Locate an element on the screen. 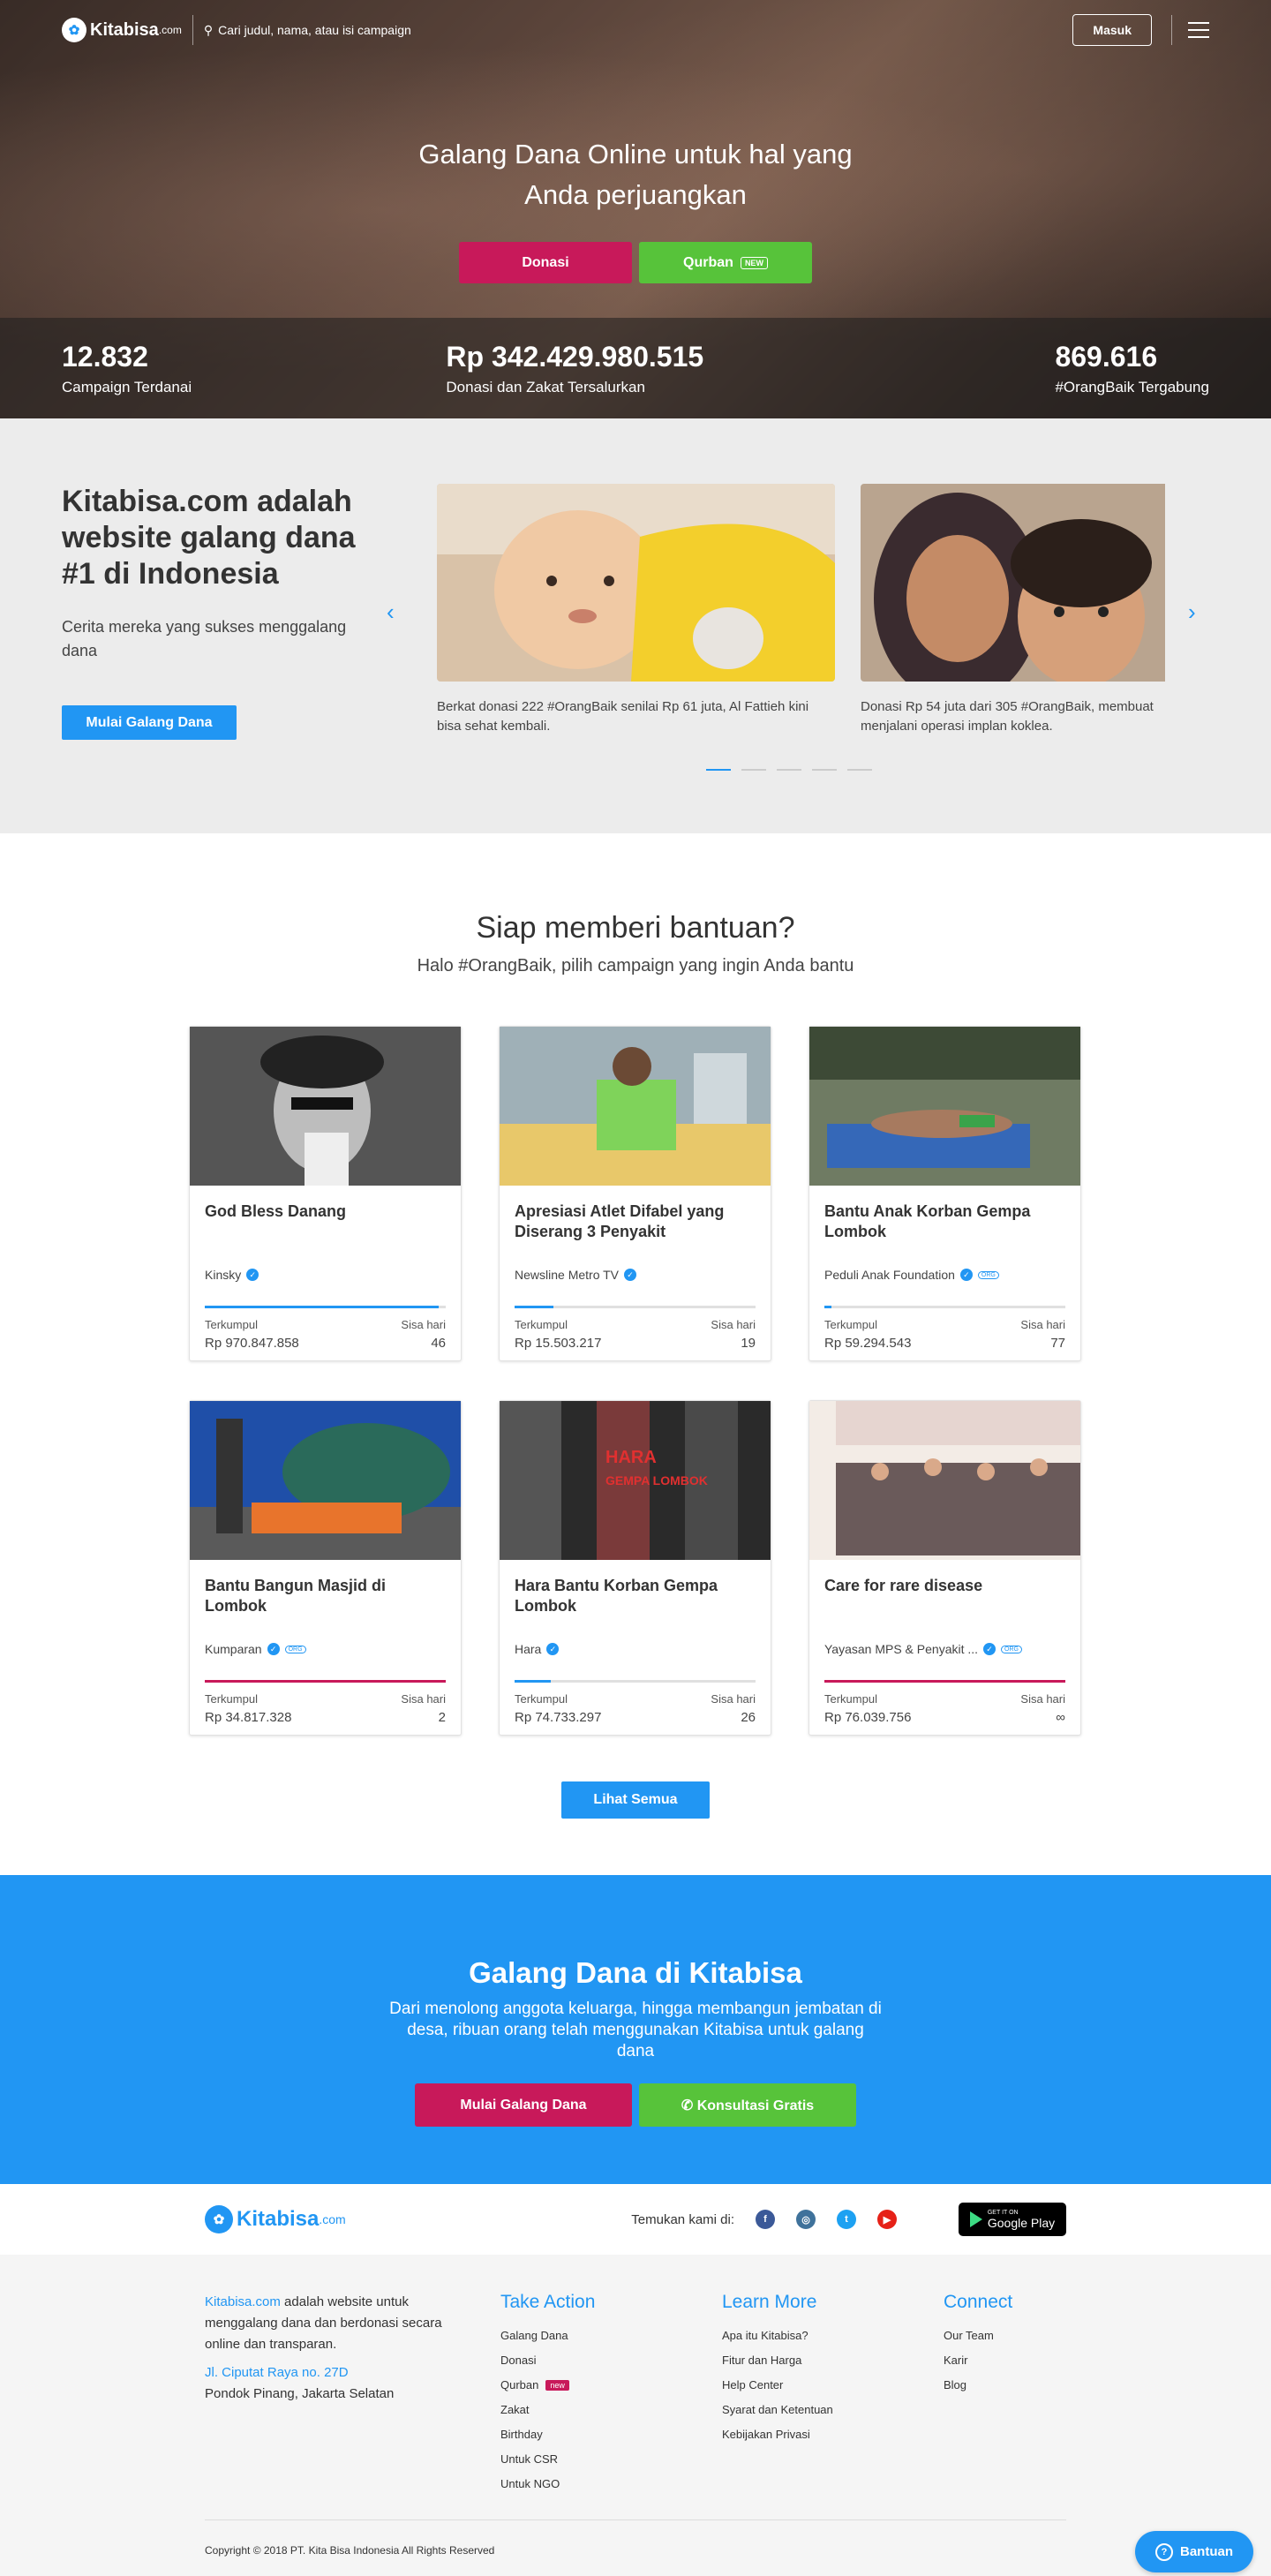  campaign-organizer: Yayasan MPS & Penyakit ... ✓ ORG is located at coordinates (923, 1649).